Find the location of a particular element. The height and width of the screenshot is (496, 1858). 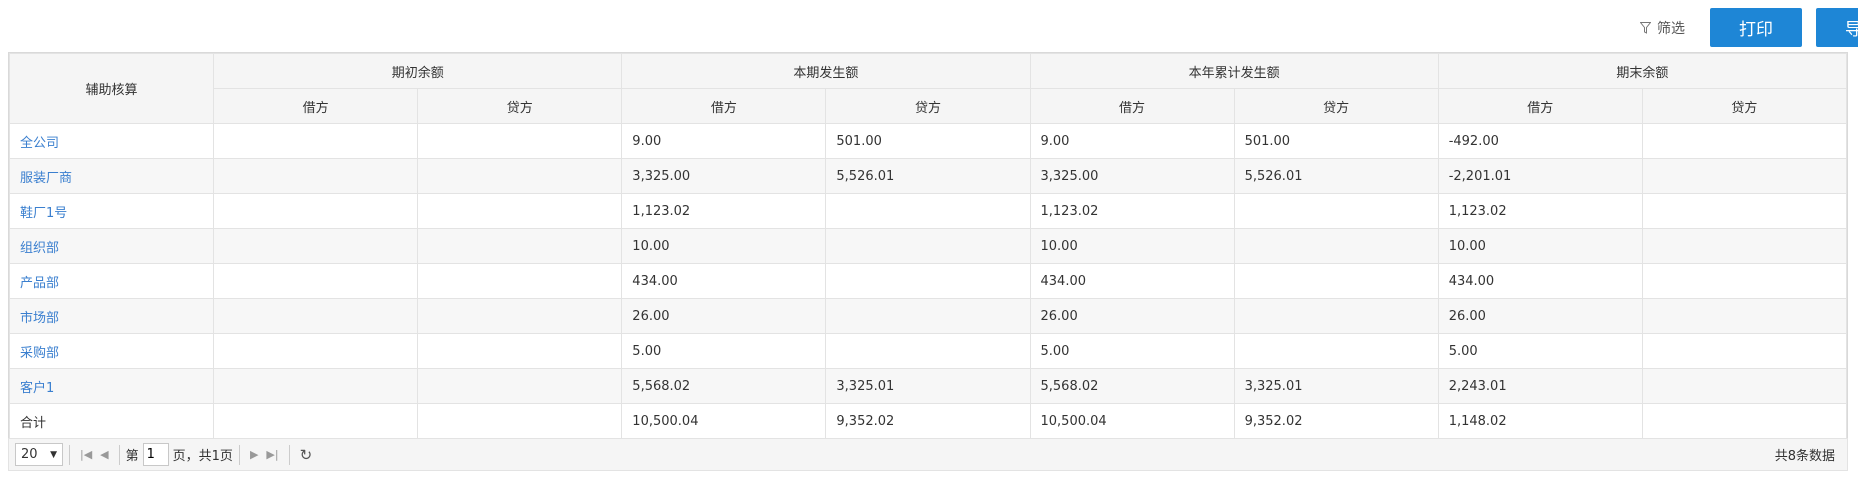

aux-item-link: 市场部 is located at coordinates (111, 316).